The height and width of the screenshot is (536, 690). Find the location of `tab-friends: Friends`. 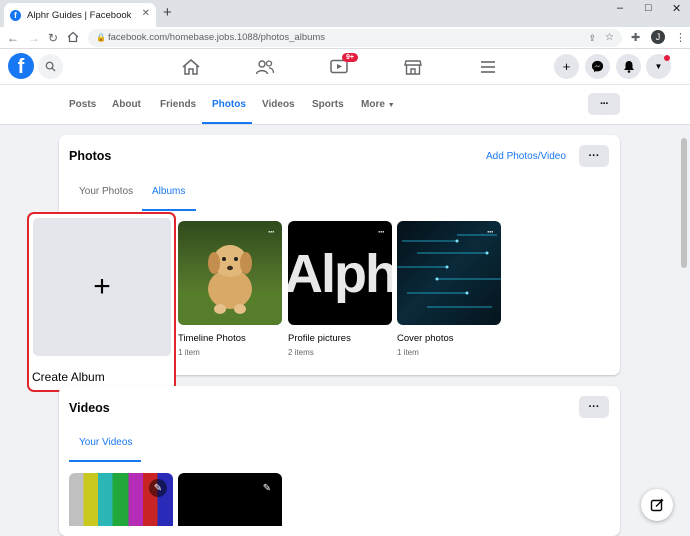

tab-friends: Friends is located at coordinates (178, 104).